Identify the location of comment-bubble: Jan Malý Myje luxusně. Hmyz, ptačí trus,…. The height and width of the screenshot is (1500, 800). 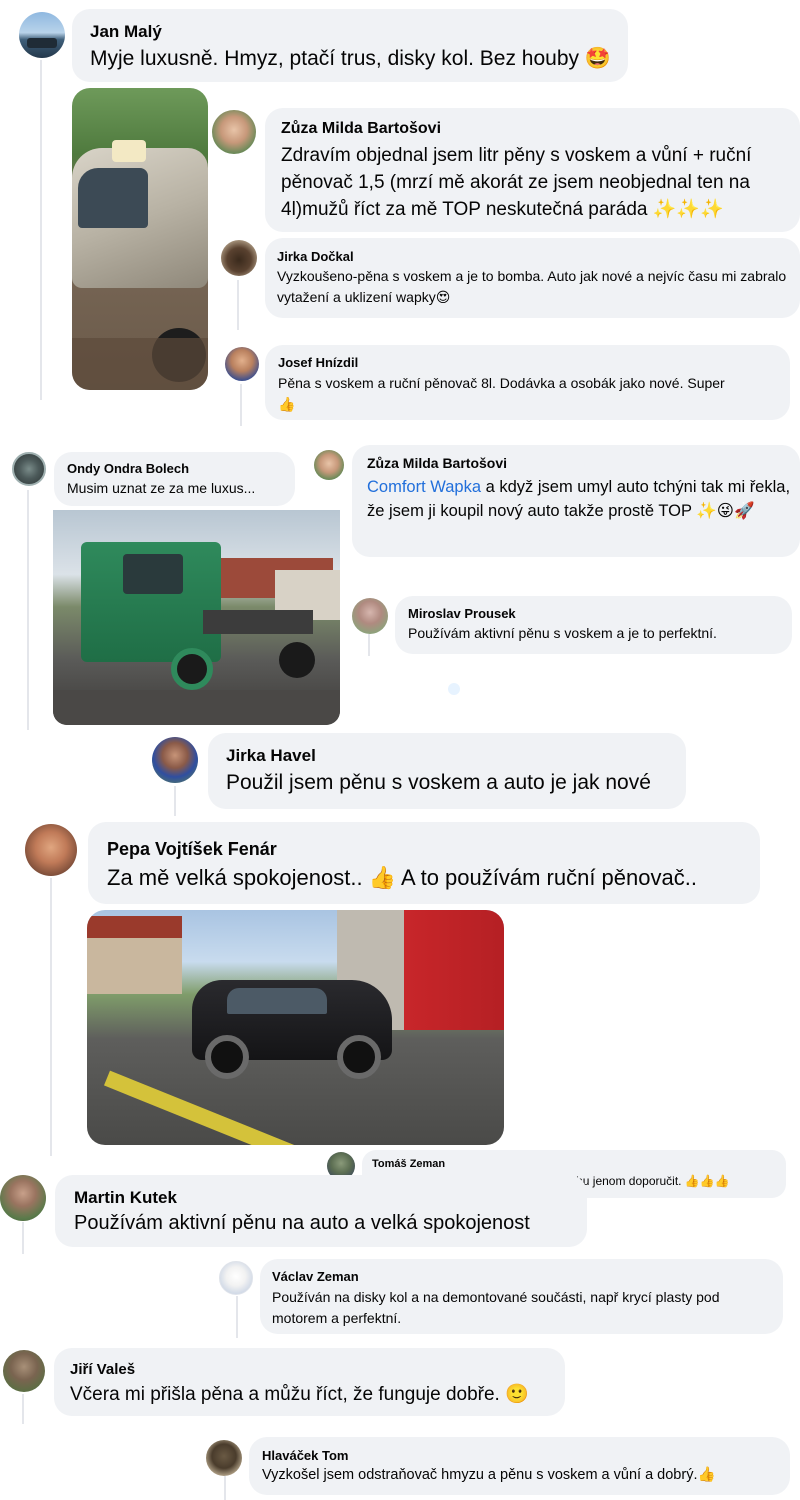
(350, 45).